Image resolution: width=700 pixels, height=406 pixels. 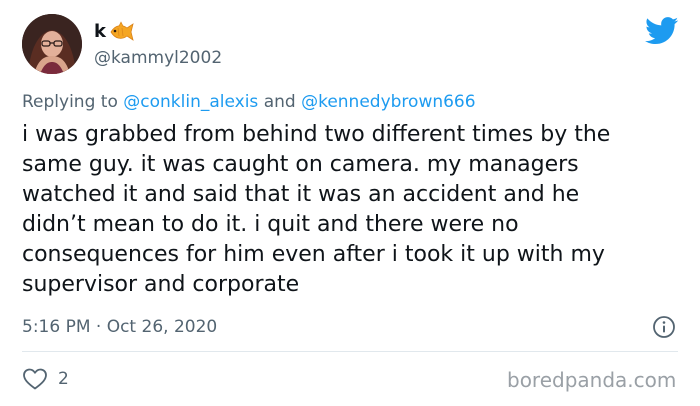 What do you see at coordinates (664, 327) in the screenshot?
I see `info-icon` at bounding box center [664, 327].